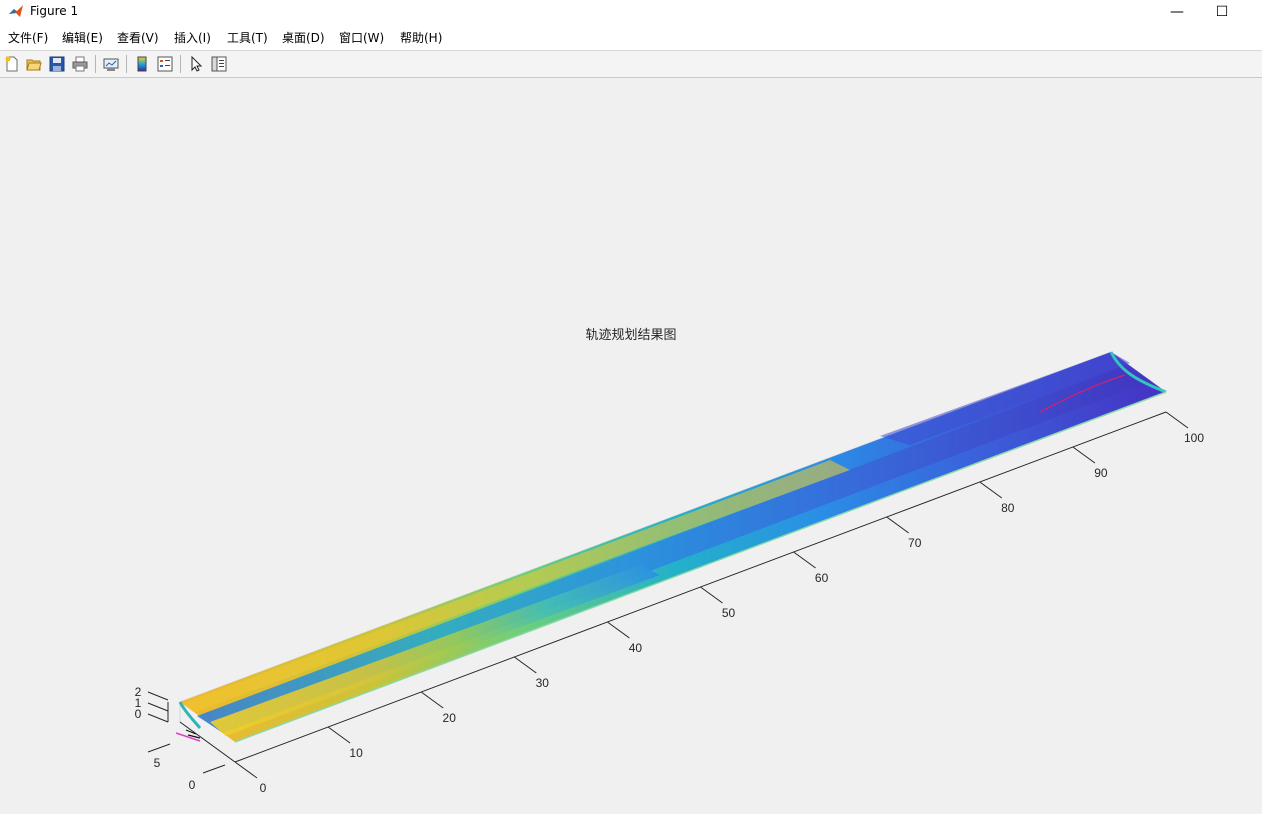 This screenshot has width=1262, height=814. I want to click on x-tick-label: 70, so click(915, 543).